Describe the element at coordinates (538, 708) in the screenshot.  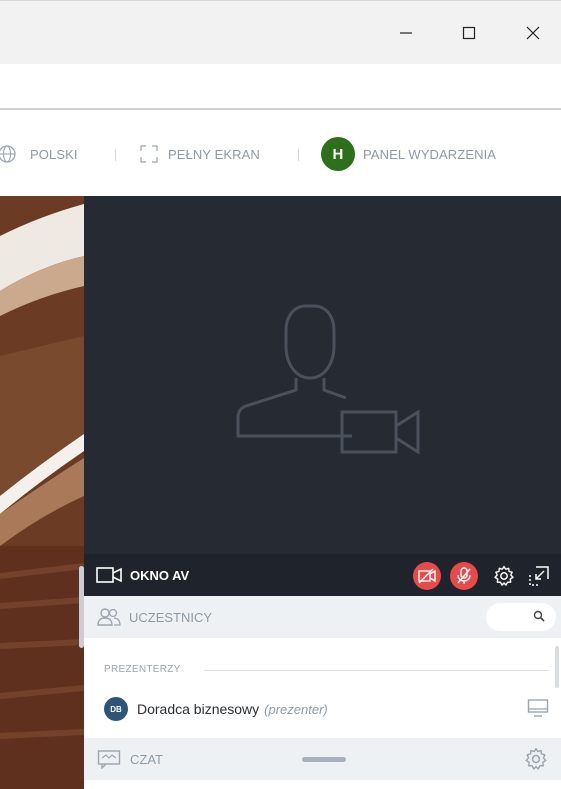
I see `screen-share-icon` at that location.